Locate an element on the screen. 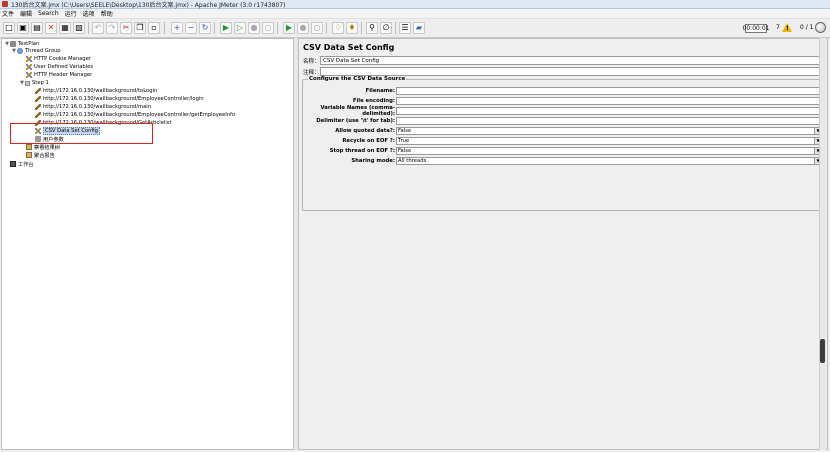 The height and width of the screenshot is (452, 830). tree-node-aggregate-report: 聚合报告 is located at coordinates (40, 155).